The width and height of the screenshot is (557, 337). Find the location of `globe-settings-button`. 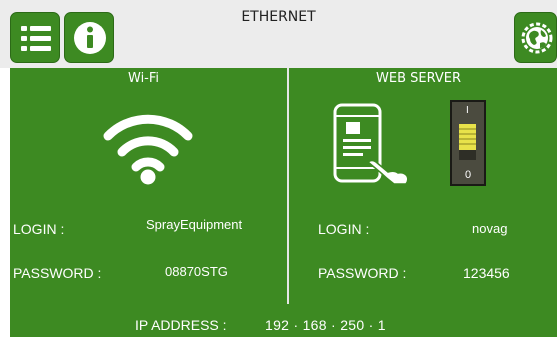

globe-settings-button is located at coordinates (535, 37).